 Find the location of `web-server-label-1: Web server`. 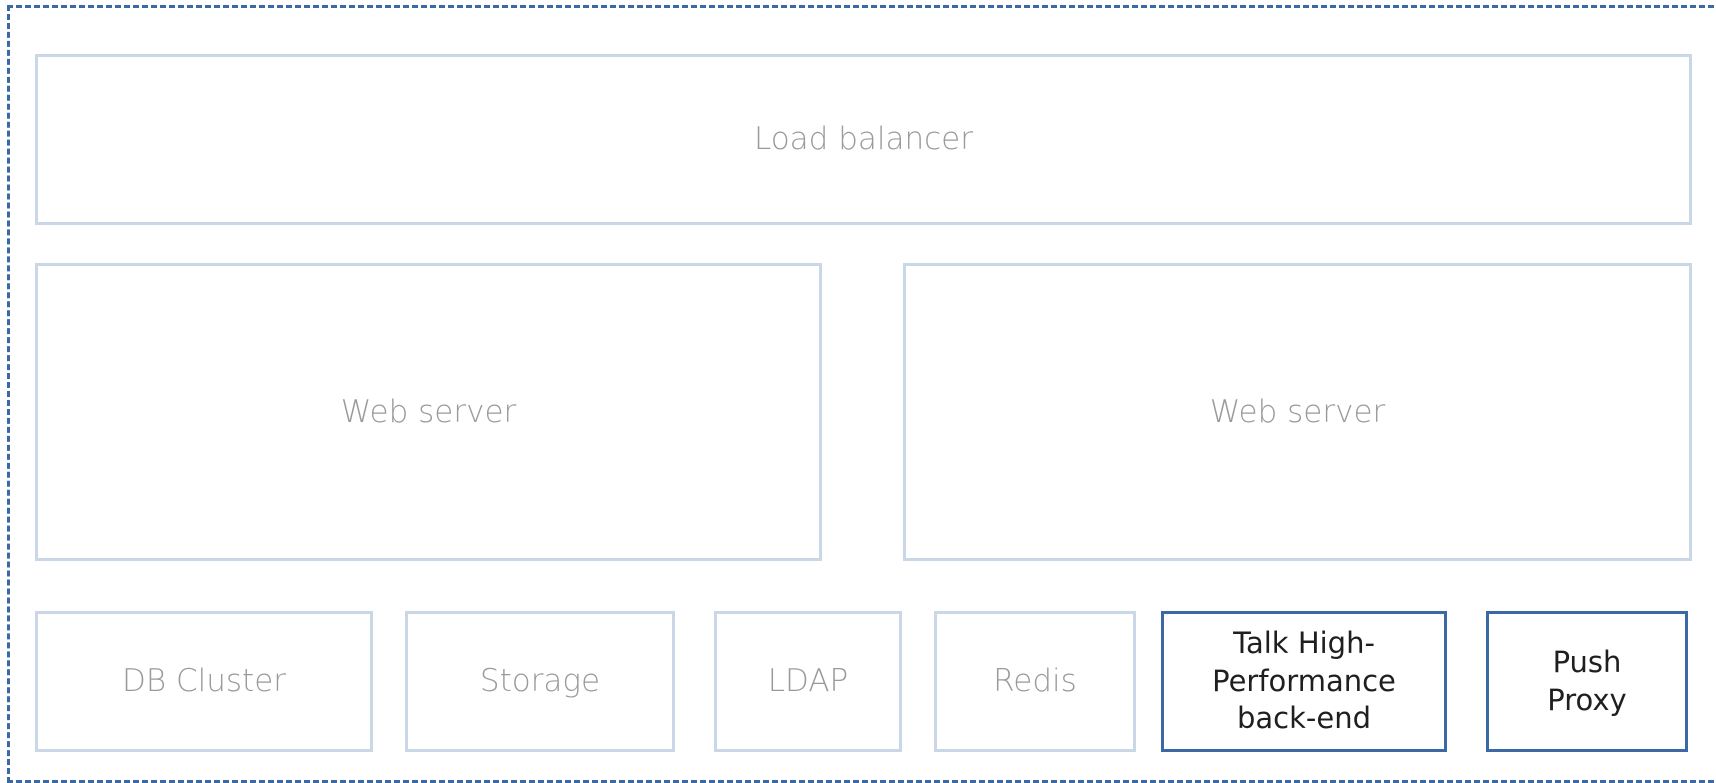

web-server-label-1: Web server is located at coordinates (428, 411).